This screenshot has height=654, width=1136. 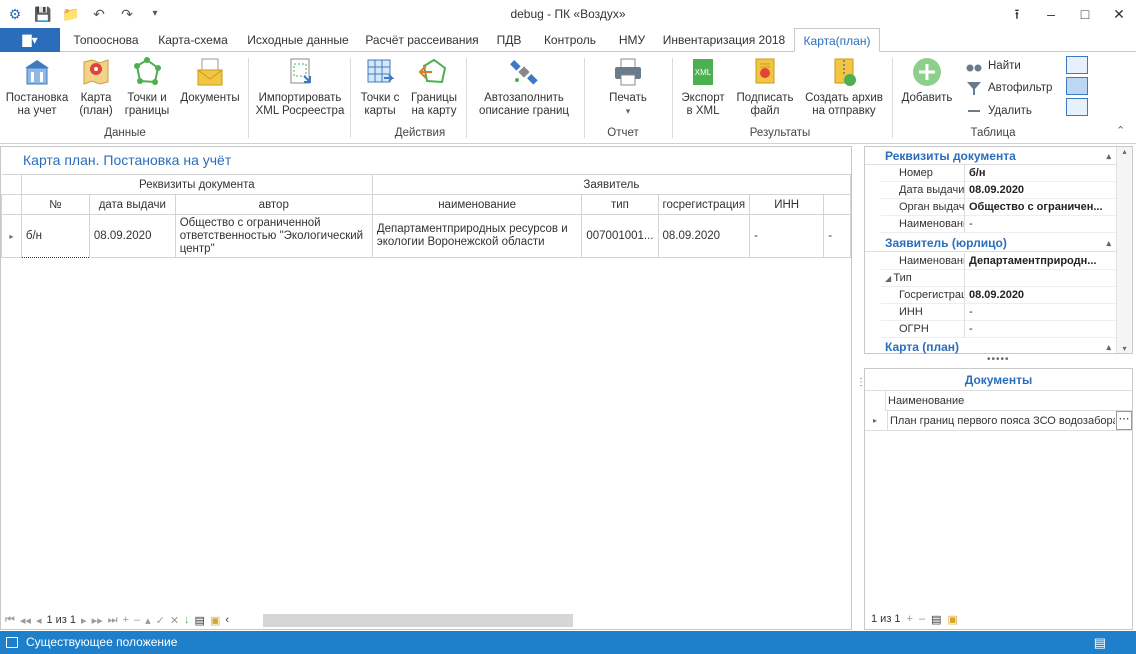 What do you see at coordinates (974, 88) in the screenshot?
I see `filter-icon` at bounding box center [974, 88].